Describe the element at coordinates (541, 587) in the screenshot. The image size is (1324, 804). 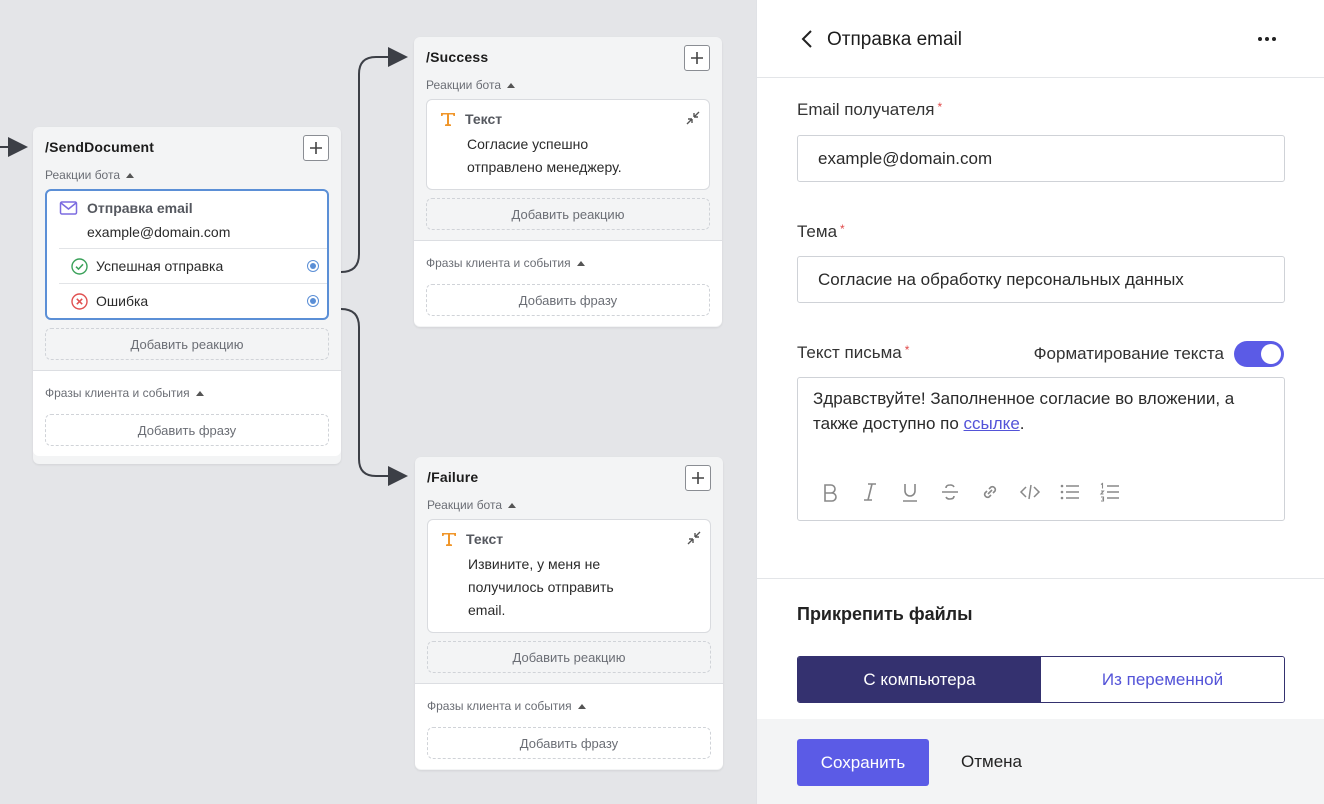
I see `text-card-line: получилось отправить` at that location.